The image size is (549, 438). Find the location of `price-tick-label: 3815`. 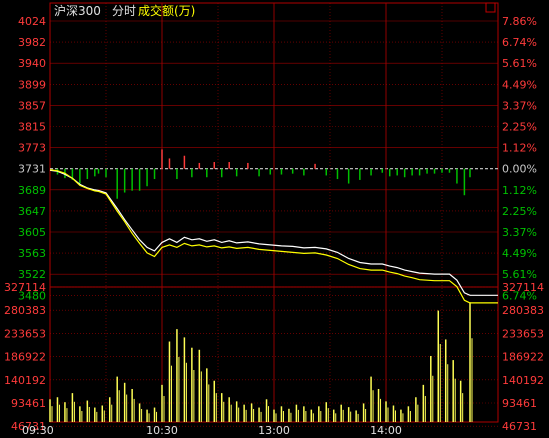

price-tick-label: 3815 is located at coordinates (32, 127).